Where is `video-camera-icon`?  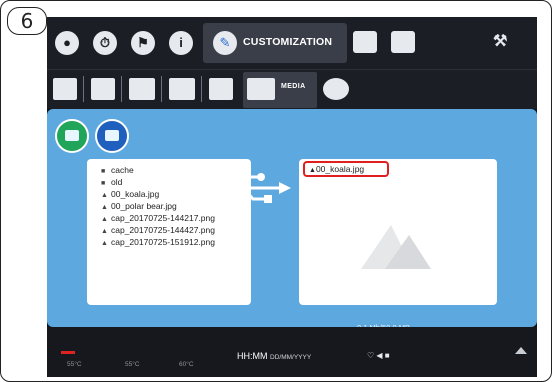
video-camera-icon is located at coordinates (112, 135).